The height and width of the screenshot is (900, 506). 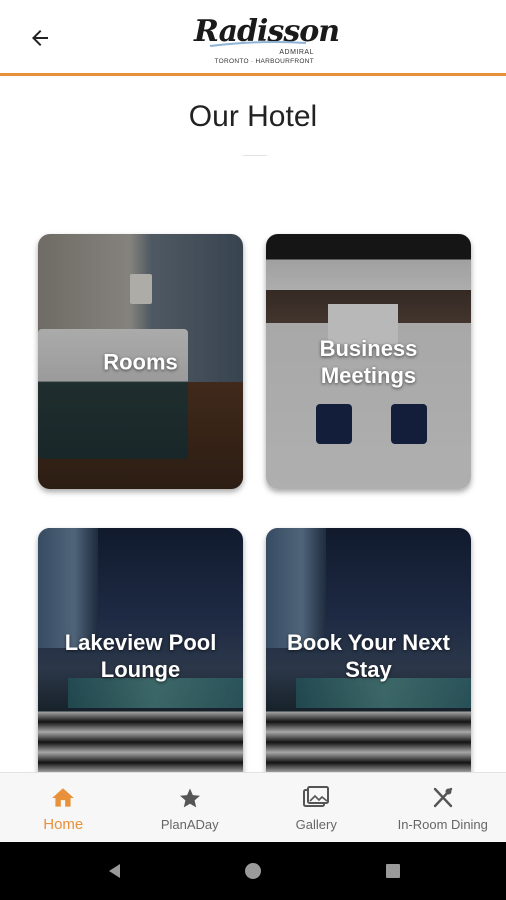 I want to click on card-label: Rooms, so click(x=140, y=361).